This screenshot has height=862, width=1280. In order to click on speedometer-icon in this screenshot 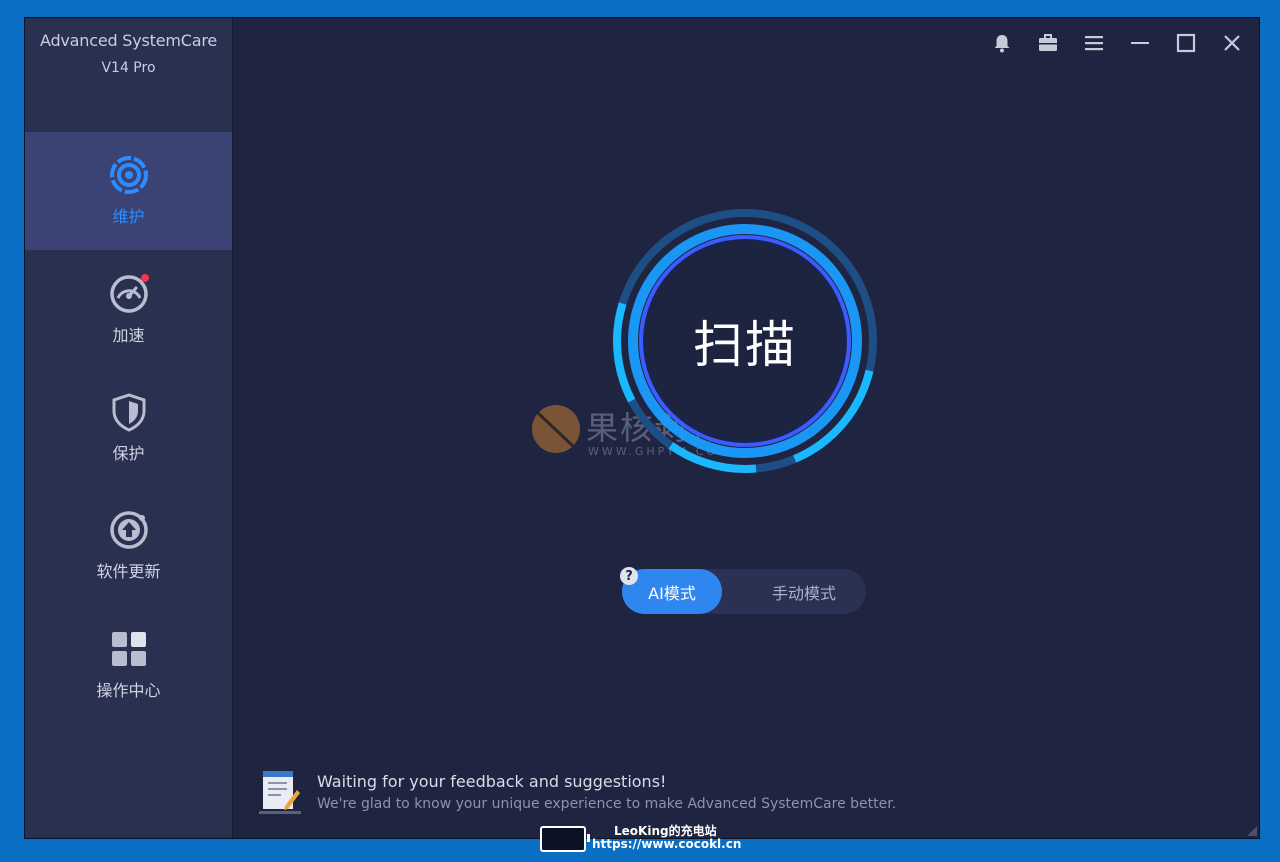, I will do `click(129, 294)`.